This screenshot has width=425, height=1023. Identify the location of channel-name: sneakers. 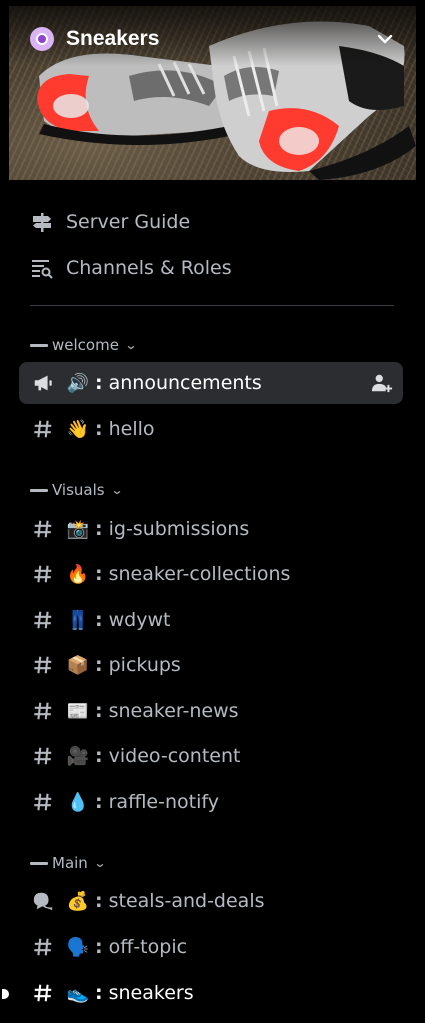
(151, 993).